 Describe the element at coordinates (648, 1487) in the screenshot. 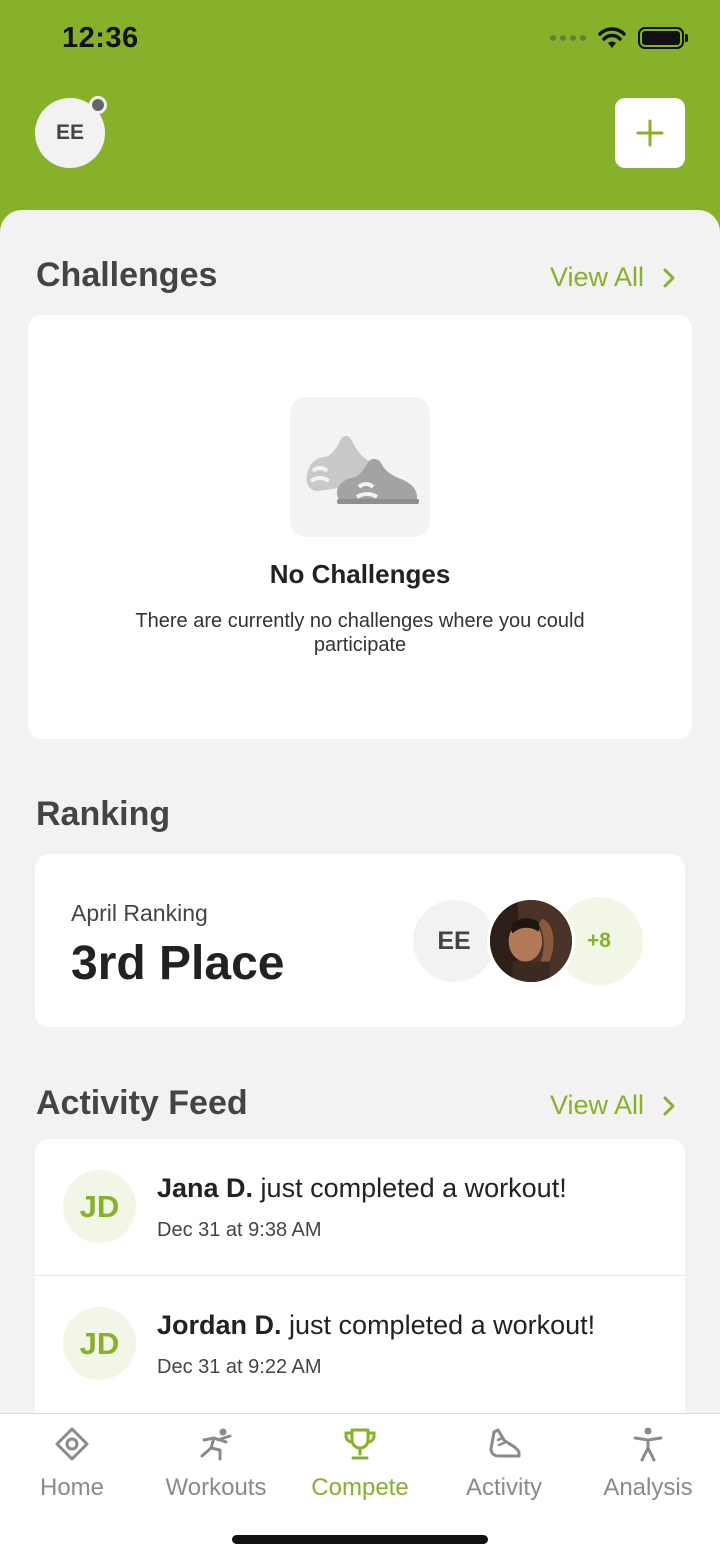

I see `tab-analysis-label: Analysis` at that location.